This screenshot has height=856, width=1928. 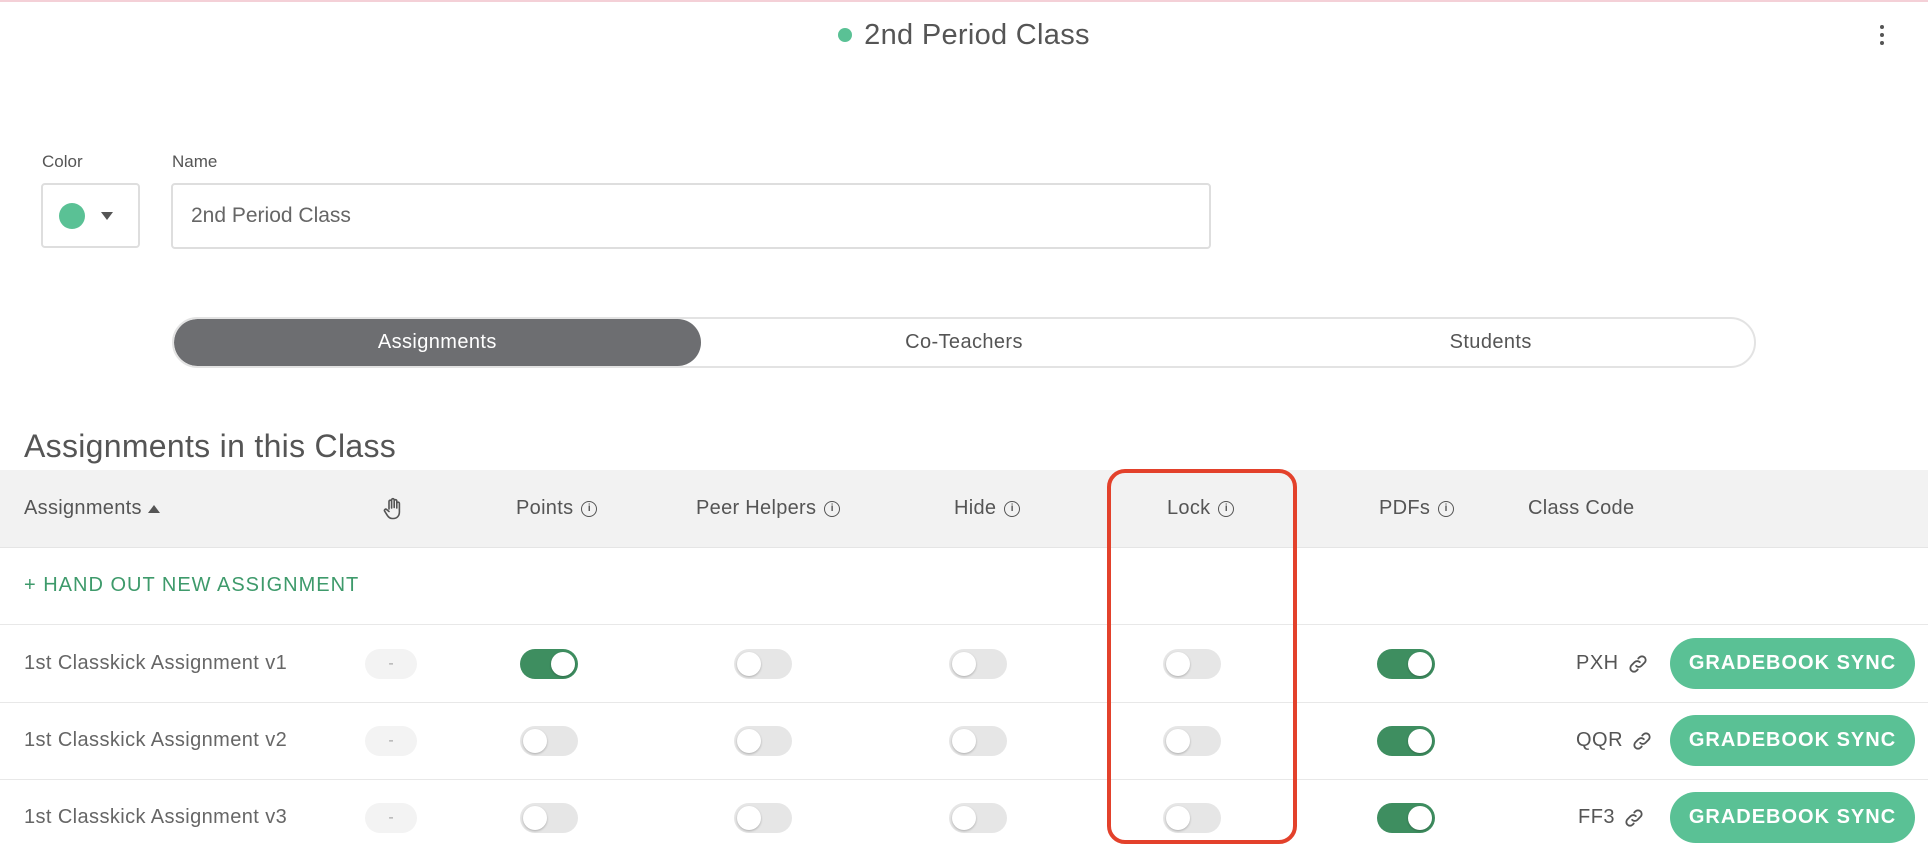 What do you see at coordinates (1405, 508) in the screenshot?
I see `column-pdfs-label: PDFs` at bounding box center [1405, 508].